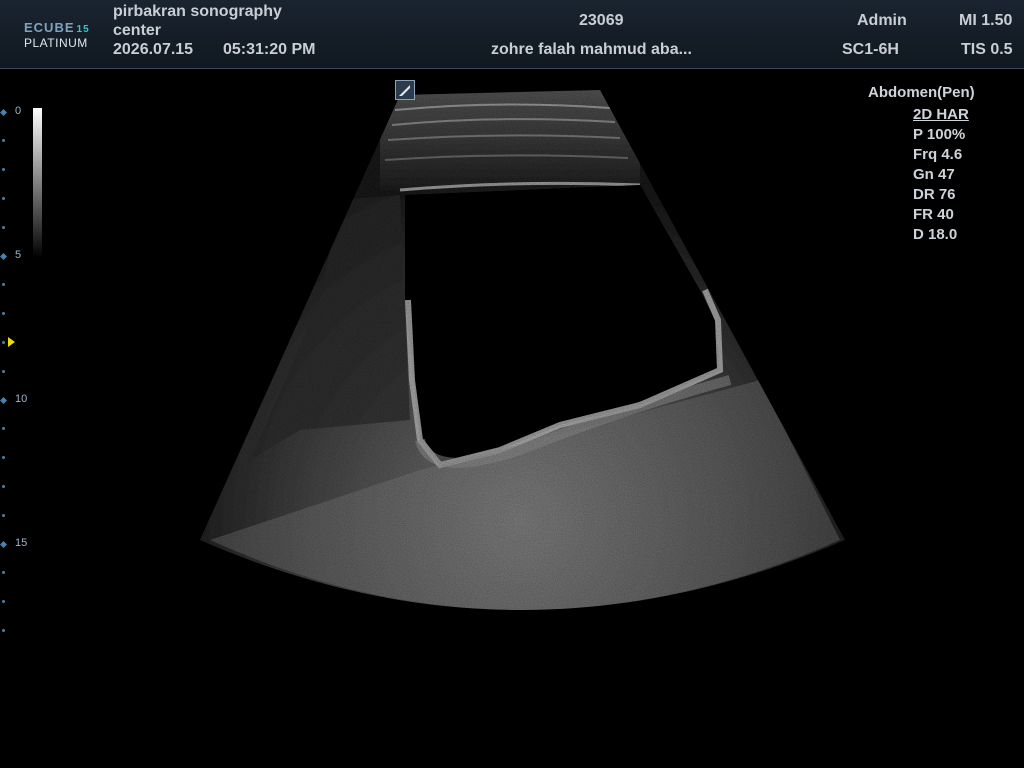 This screenshot has width=1024, height=768. I want to click on hospital-name-line1: pirbakran sonography, so click(197, 11).